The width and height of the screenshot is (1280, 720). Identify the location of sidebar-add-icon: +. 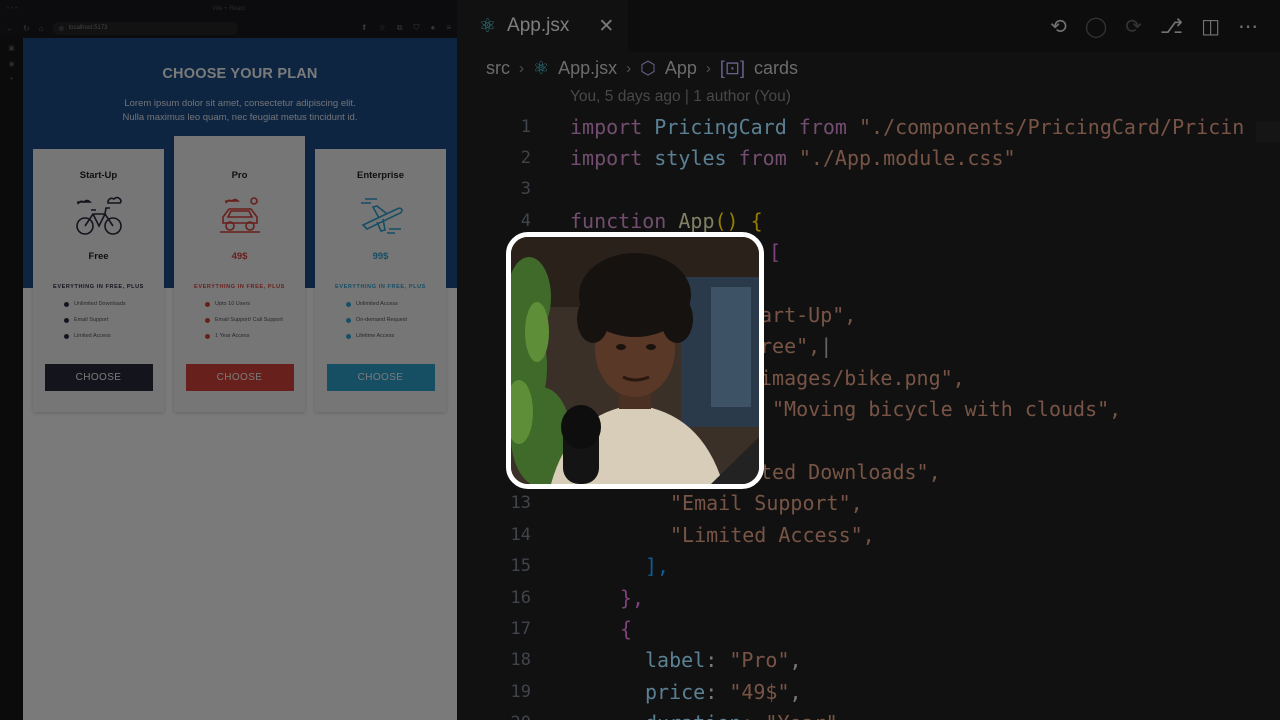
(11, 79).